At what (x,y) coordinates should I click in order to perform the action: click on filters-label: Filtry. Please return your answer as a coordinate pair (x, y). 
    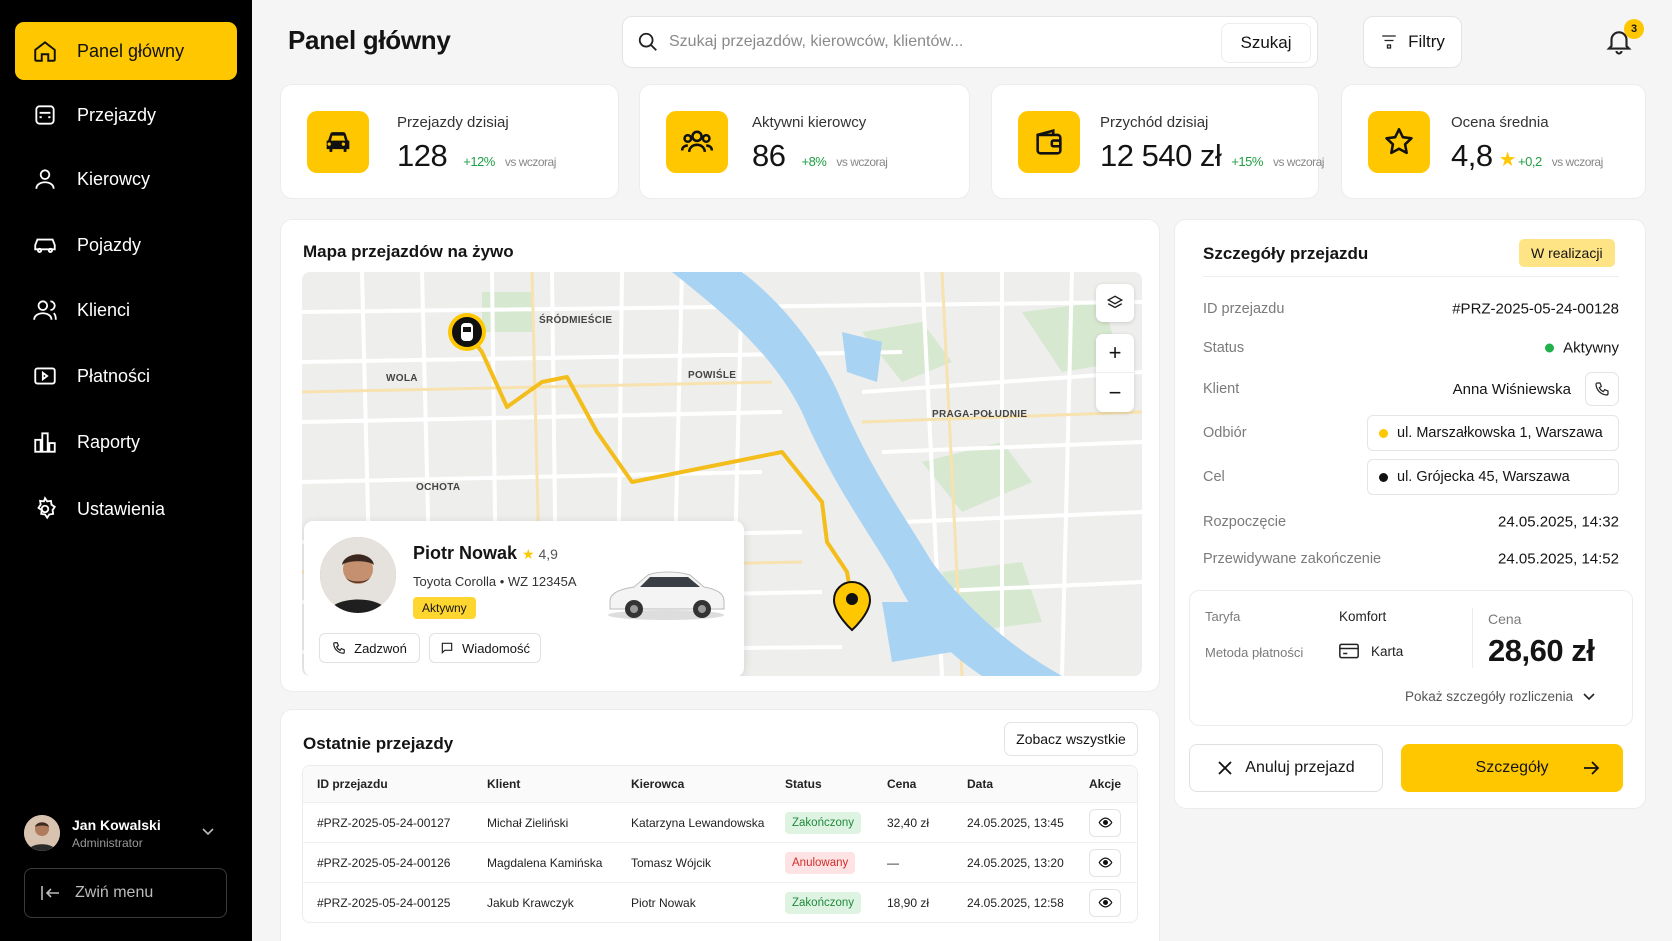
    Looking at the image, I should click on (1426, 41).